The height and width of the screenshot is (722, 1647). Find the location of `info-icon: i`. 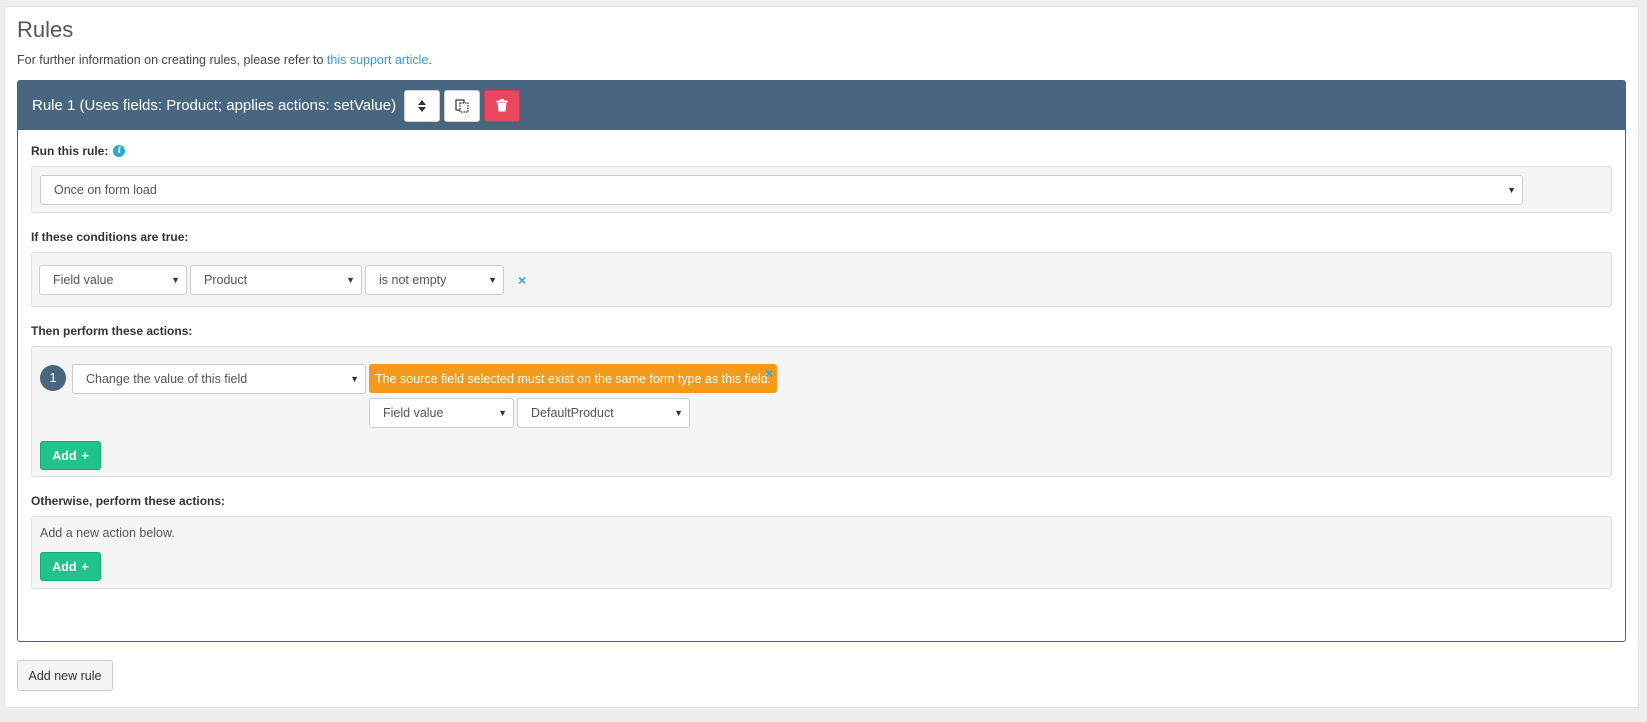

info-icon: i is located at coordinates (119, 151).